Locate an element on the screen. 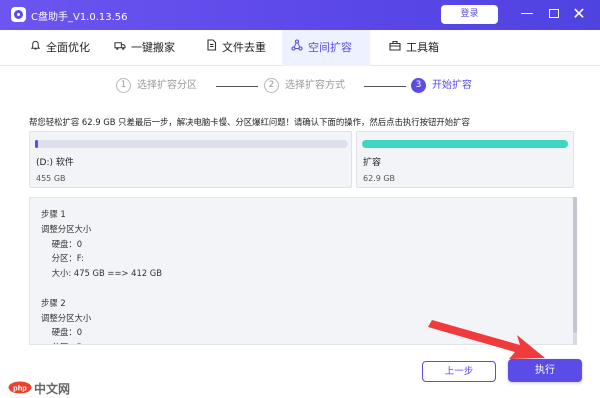 Image resolution: width=600 pixels, height=398 pixels. tab-expand: 空间扩容 is located at coordinates (326, 48).